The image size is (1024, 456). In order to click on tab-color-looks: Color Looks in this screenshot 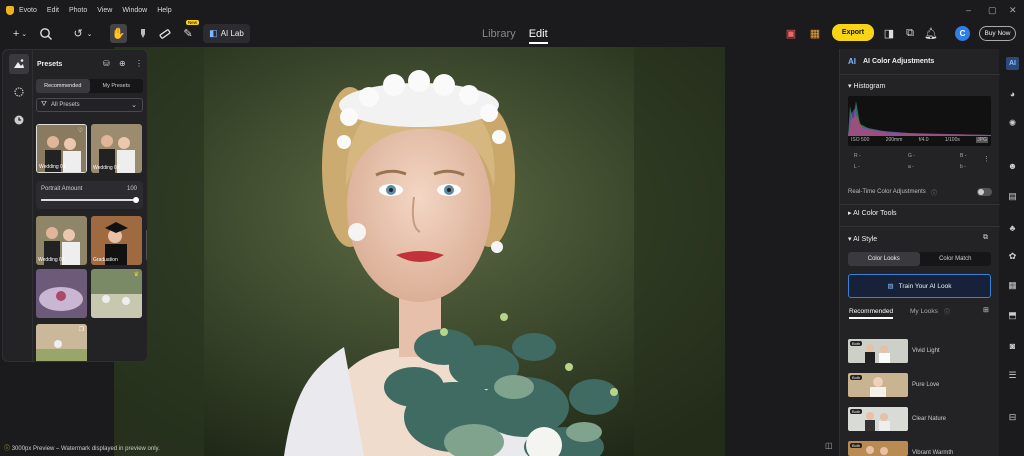, I will do `click(884, 259)`.